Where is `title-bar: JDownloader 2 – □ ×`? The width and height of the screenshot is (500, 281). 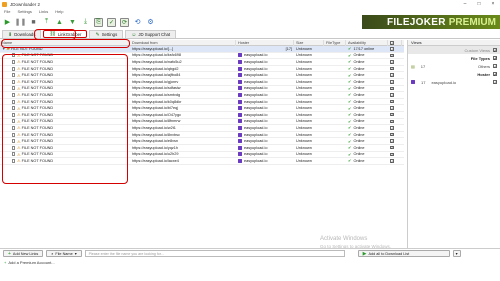
title-bar: JDownloader 2 – □ × is located at coordinates (250, 4).